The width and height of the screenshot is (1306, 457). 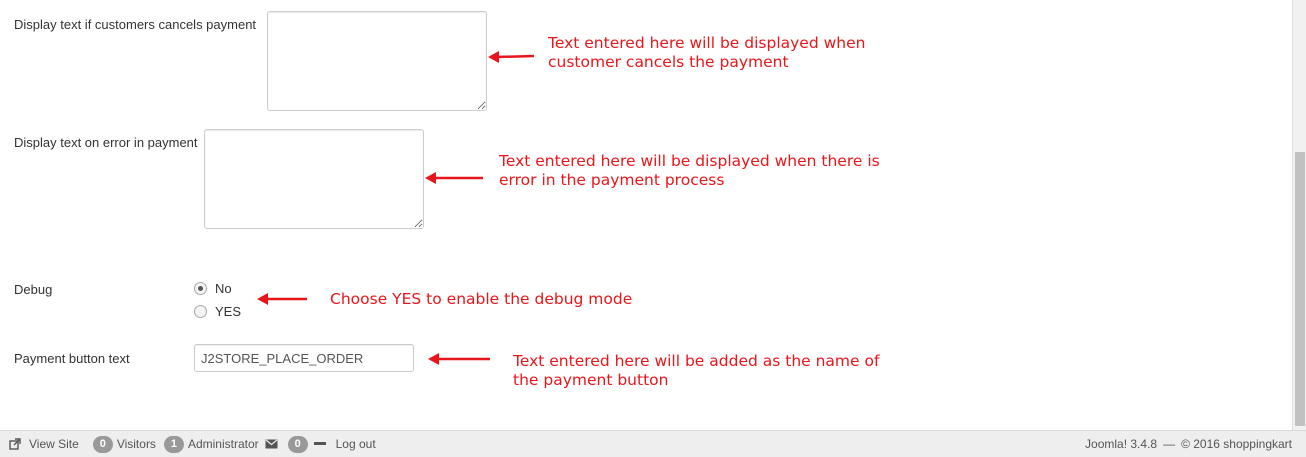 What do you see at coordinates (1236, 444) in the screenshot?
I see `copyright: © 2016 shoppingkart` at bounding box center [1236, 444].